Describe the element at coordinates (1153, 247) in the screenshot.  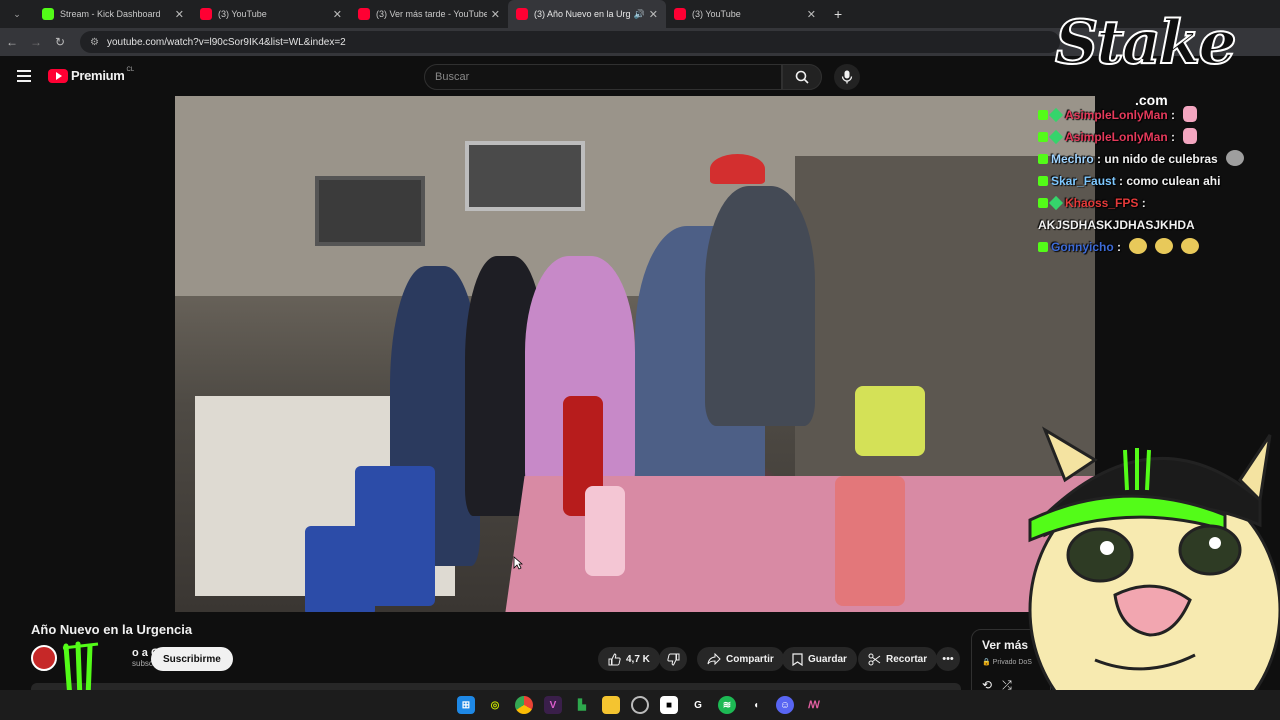
I see `chat-message: Gonnyicho :` at that location.